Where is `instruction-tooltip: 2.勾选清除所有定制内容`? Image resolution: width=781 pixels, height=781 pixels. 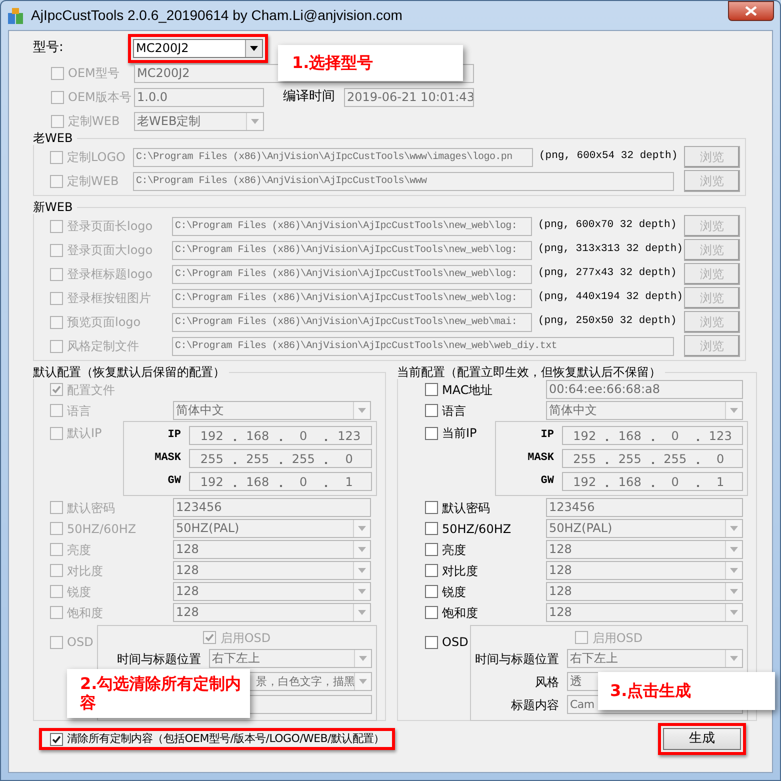
instruction-tooltip: 2.勾选清除所有定制内容 is located at coordinates (158, 693).